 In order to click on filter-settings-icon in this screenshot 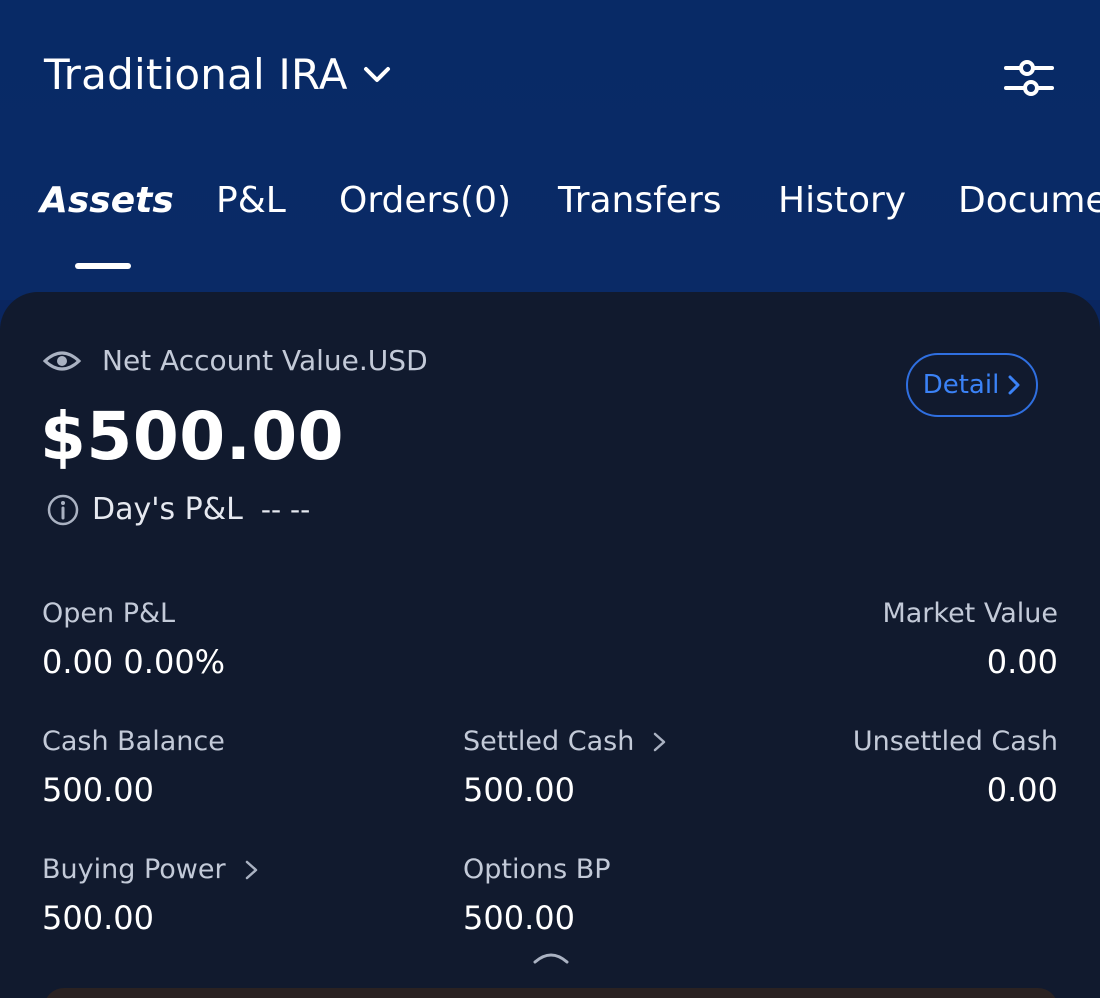, I will do `click(1029, 78)`.